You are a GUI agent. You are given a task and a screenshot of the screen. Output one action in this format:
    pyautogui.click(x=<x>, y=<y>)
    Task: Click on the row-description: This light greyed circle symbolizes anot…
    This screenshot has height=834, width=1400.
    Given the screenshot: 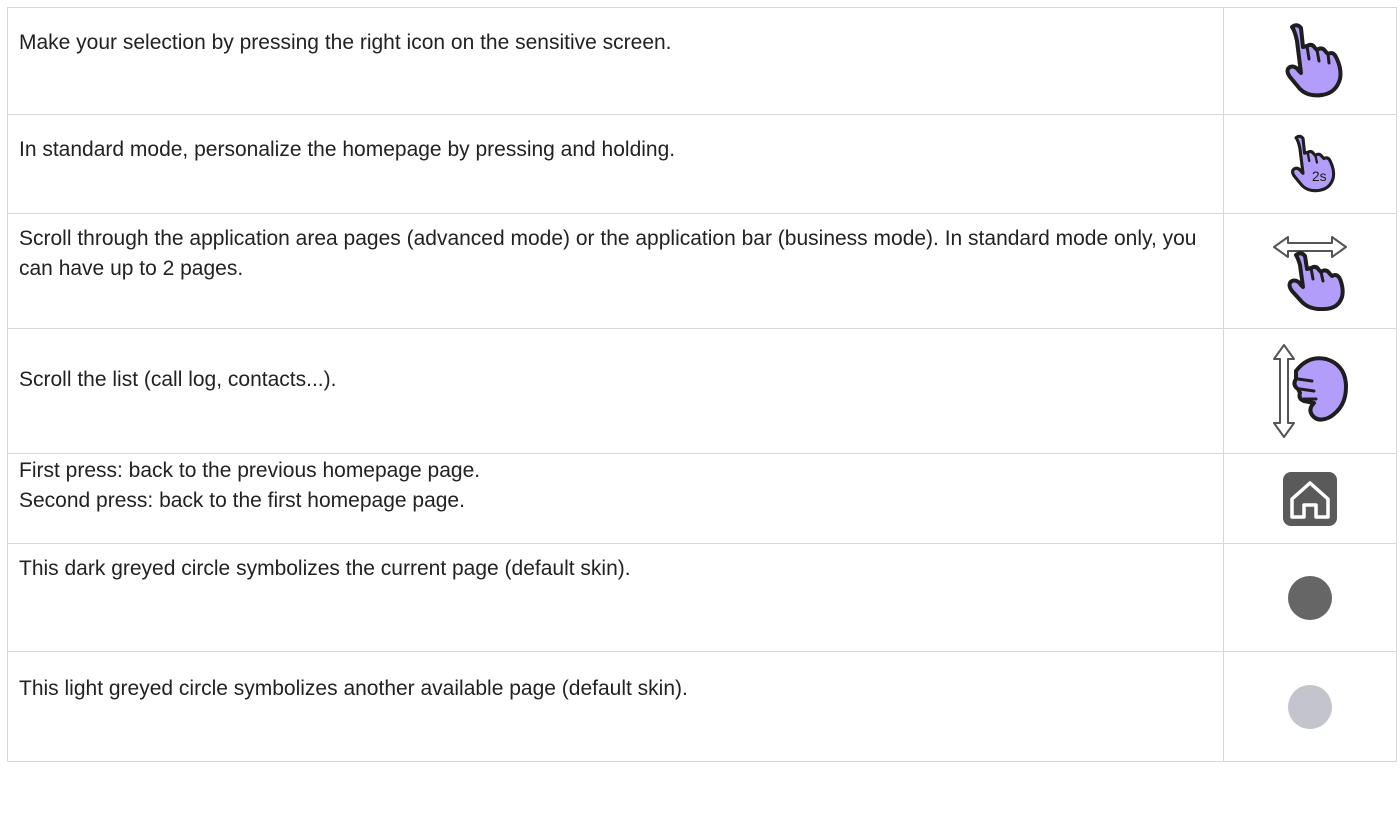 What is the action you would take?
    pyautogui.click(x=615, y=706)
    